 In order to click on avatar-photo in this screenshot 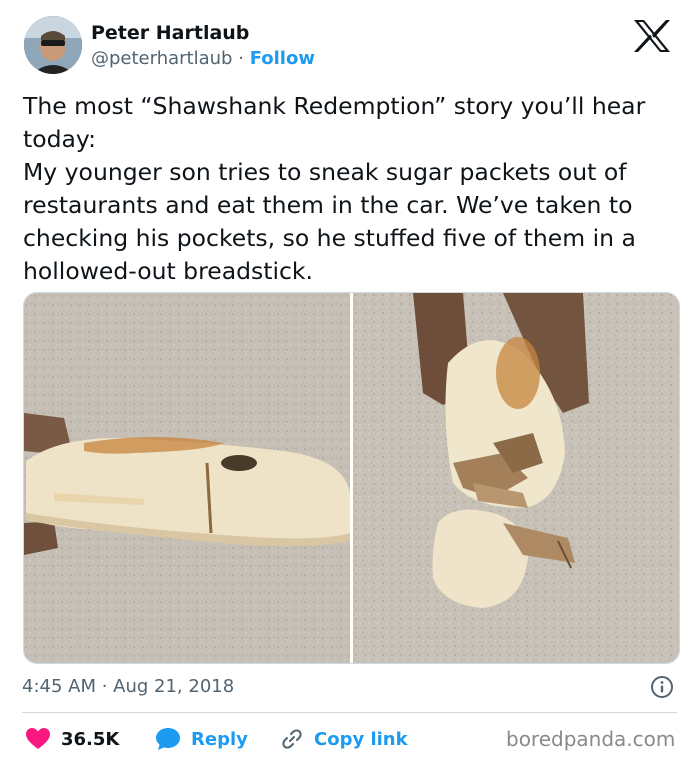, I will do `click(53, 45)`.